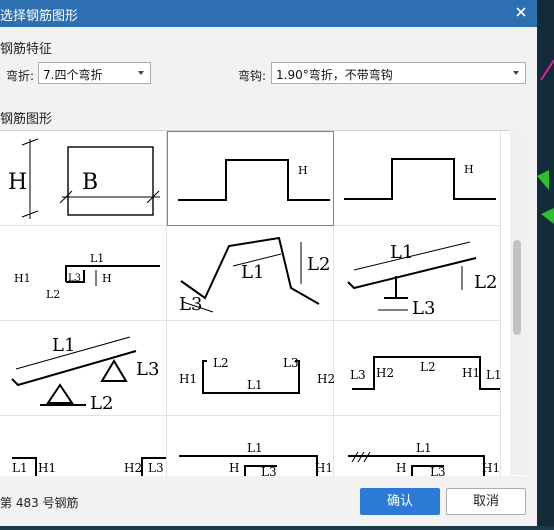 This screenshot has height=530, width=554. Describe the element at coordinates (545, 141) in the screenshot. I see `background-graphic-icon` at that location.